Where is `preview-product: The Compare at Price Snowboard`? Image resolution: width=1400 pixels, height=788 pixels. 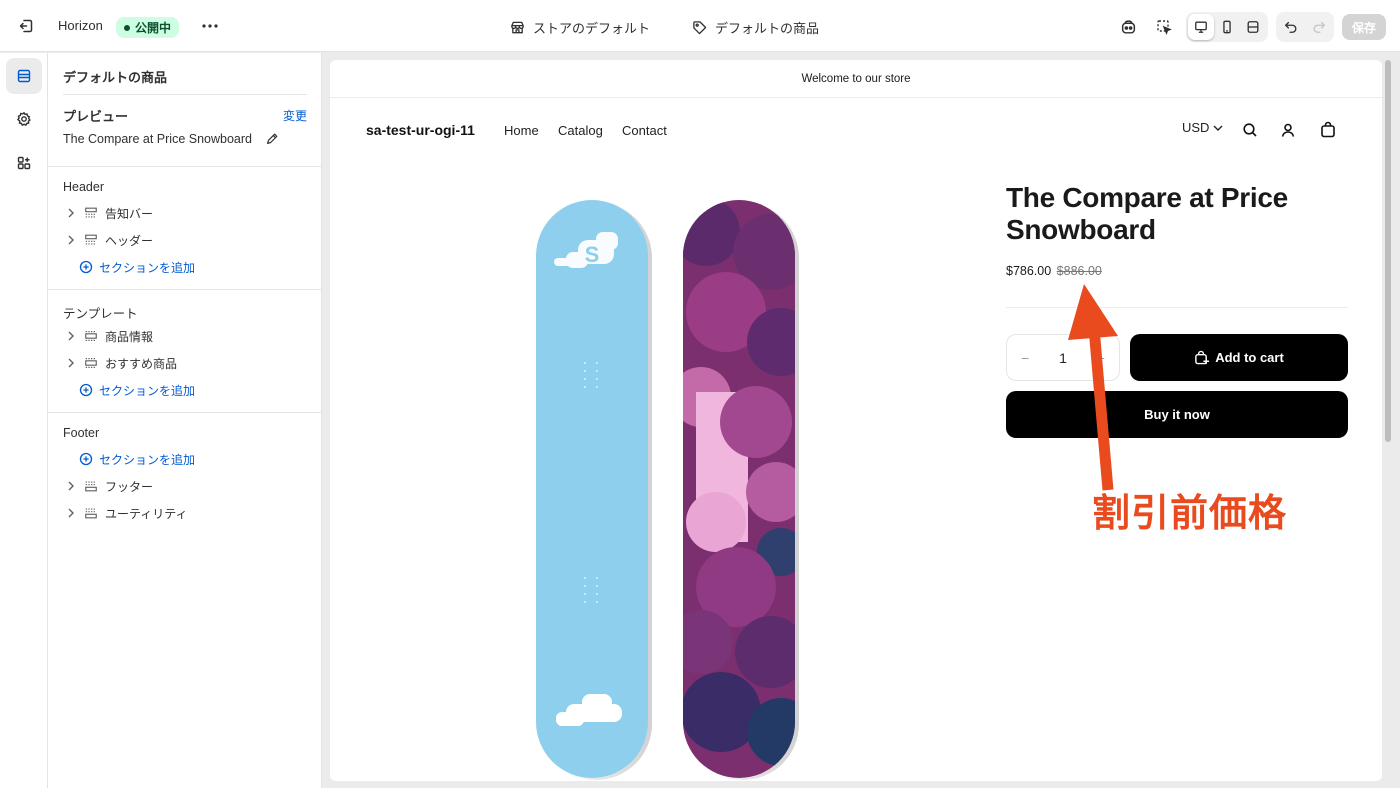 preview-product: The Compare at Price Snowboard is located at coordinates (157, 139).